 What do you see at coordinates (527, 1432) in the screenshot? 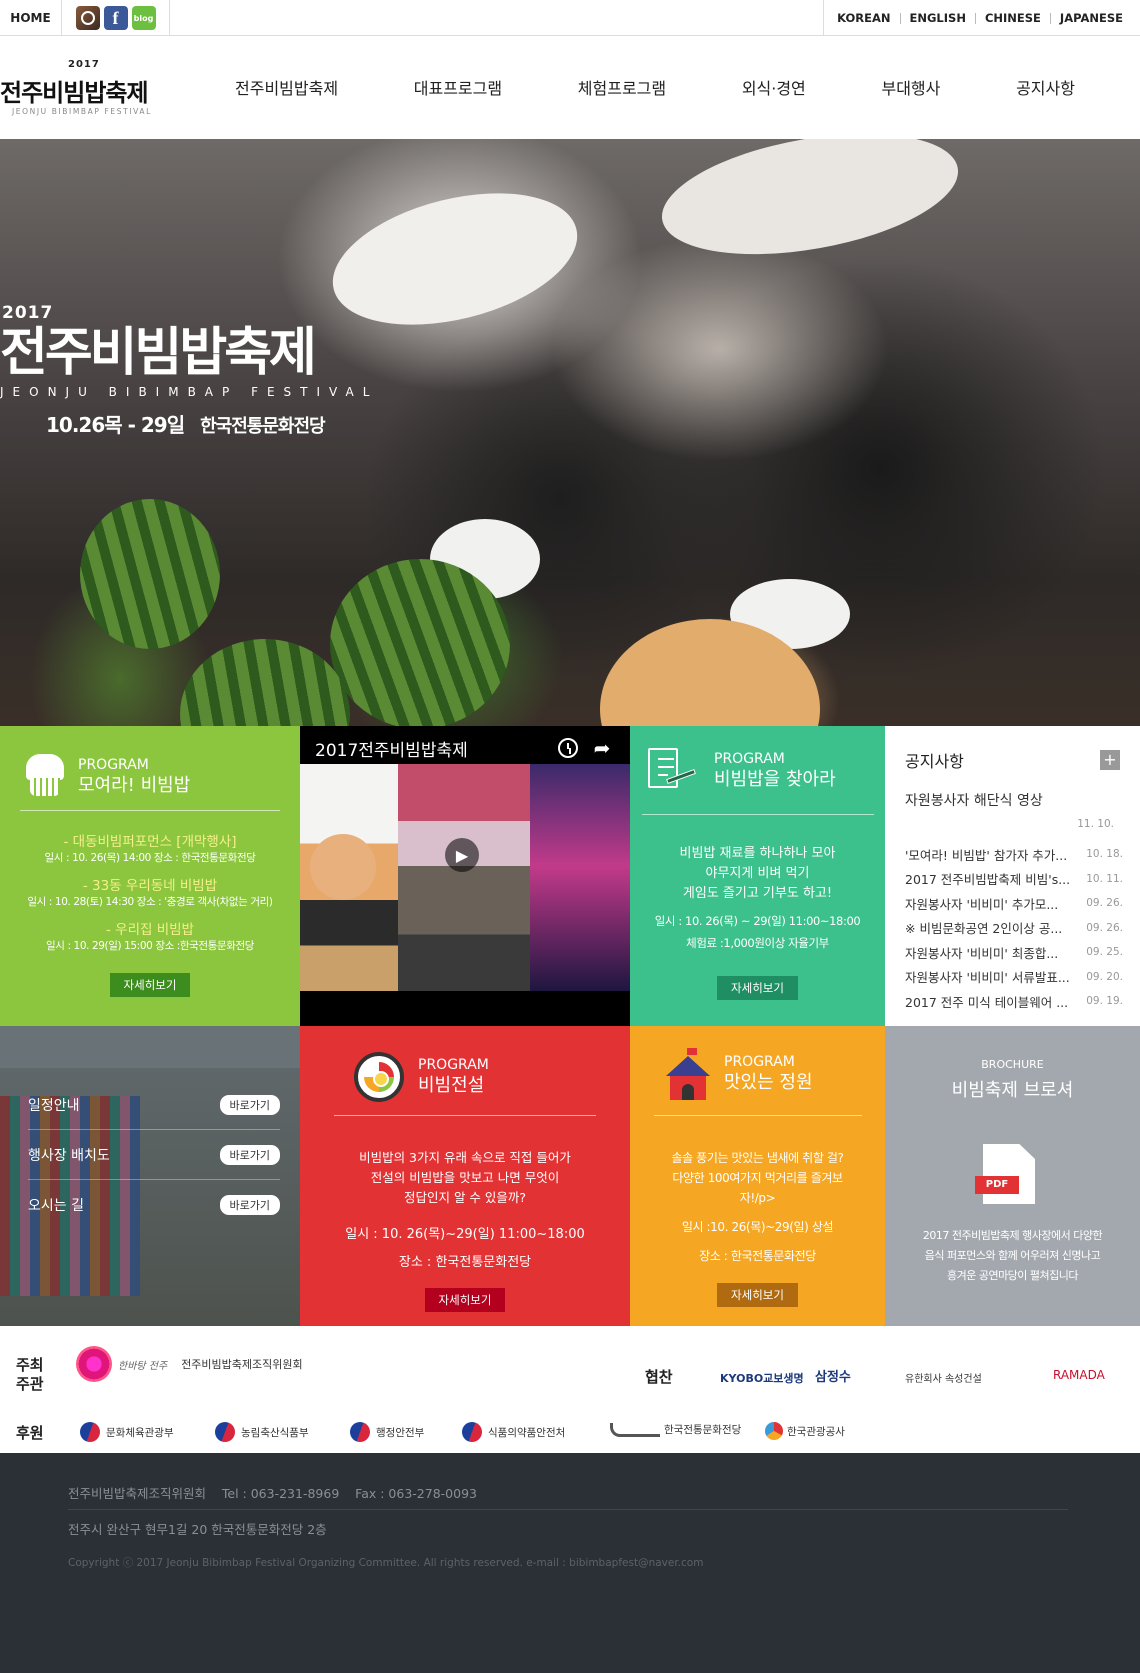
I see `support-name: 식품의약품안전처` at bounding box center [527, 1432].